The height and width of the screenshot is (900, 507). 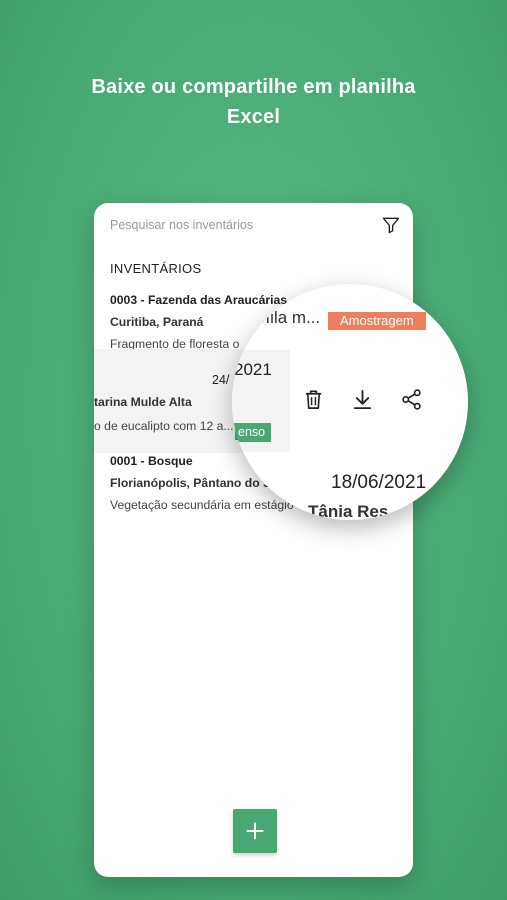 I want to click on amostragem-badge: Amostragem, so click(x=377, y=321).